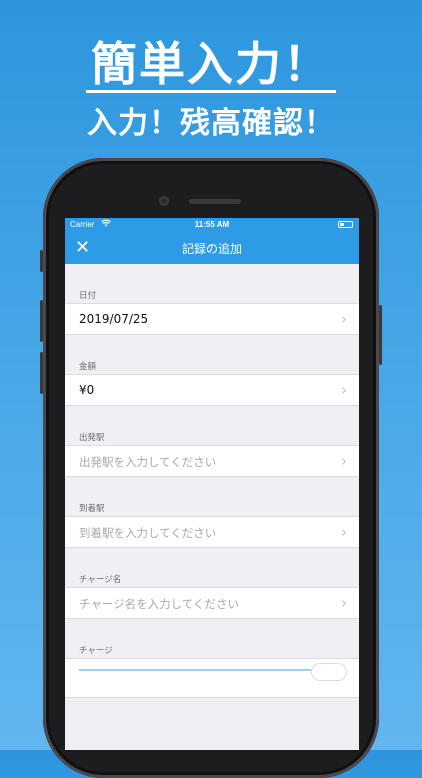  What do you see at coordinates (92, 509) in the screenshot?
I see `arrival-label: 到着駅` at bounding box center [92, 509].